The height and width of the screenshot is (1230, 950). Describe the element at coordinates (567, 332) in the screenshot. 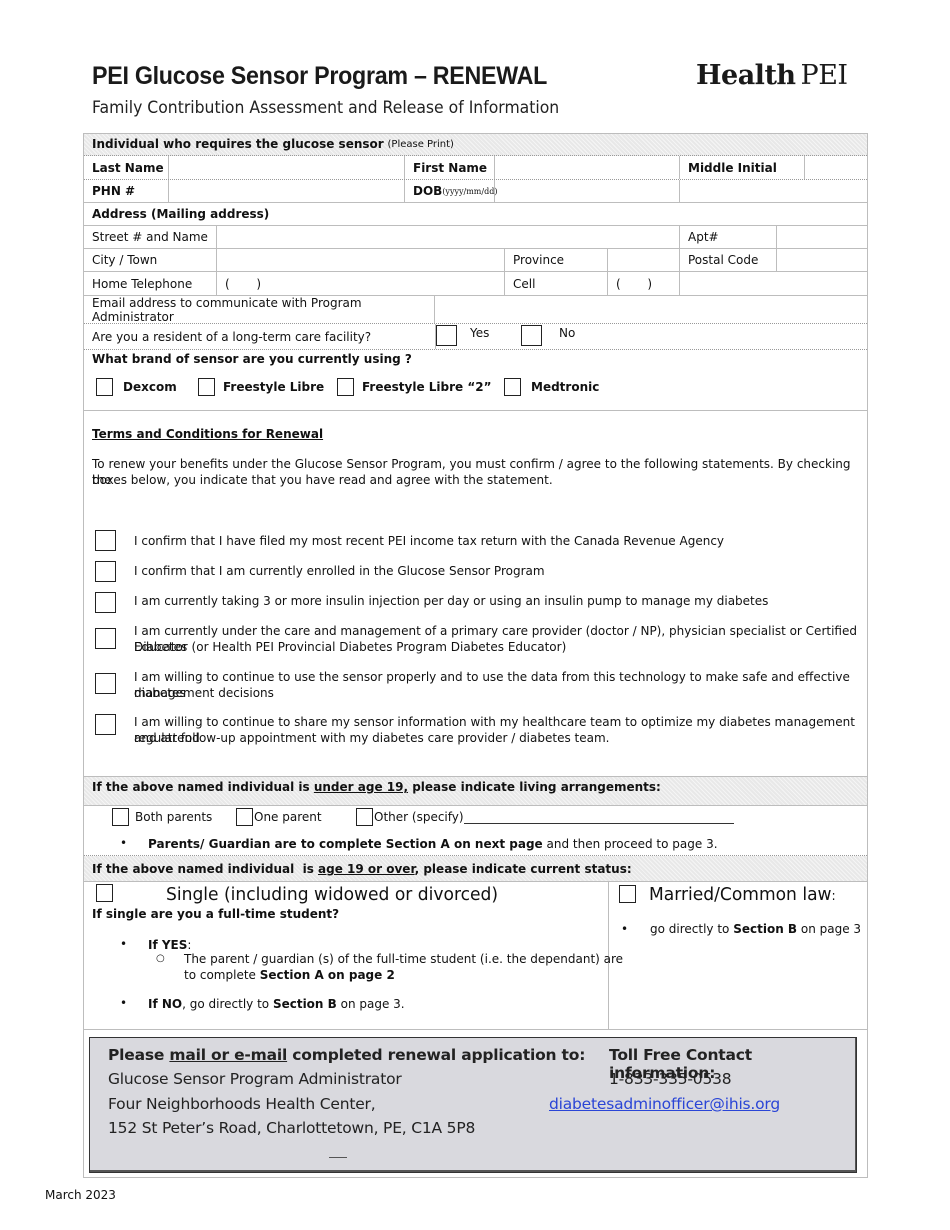

I see `ltc-no-label: No` at that location.